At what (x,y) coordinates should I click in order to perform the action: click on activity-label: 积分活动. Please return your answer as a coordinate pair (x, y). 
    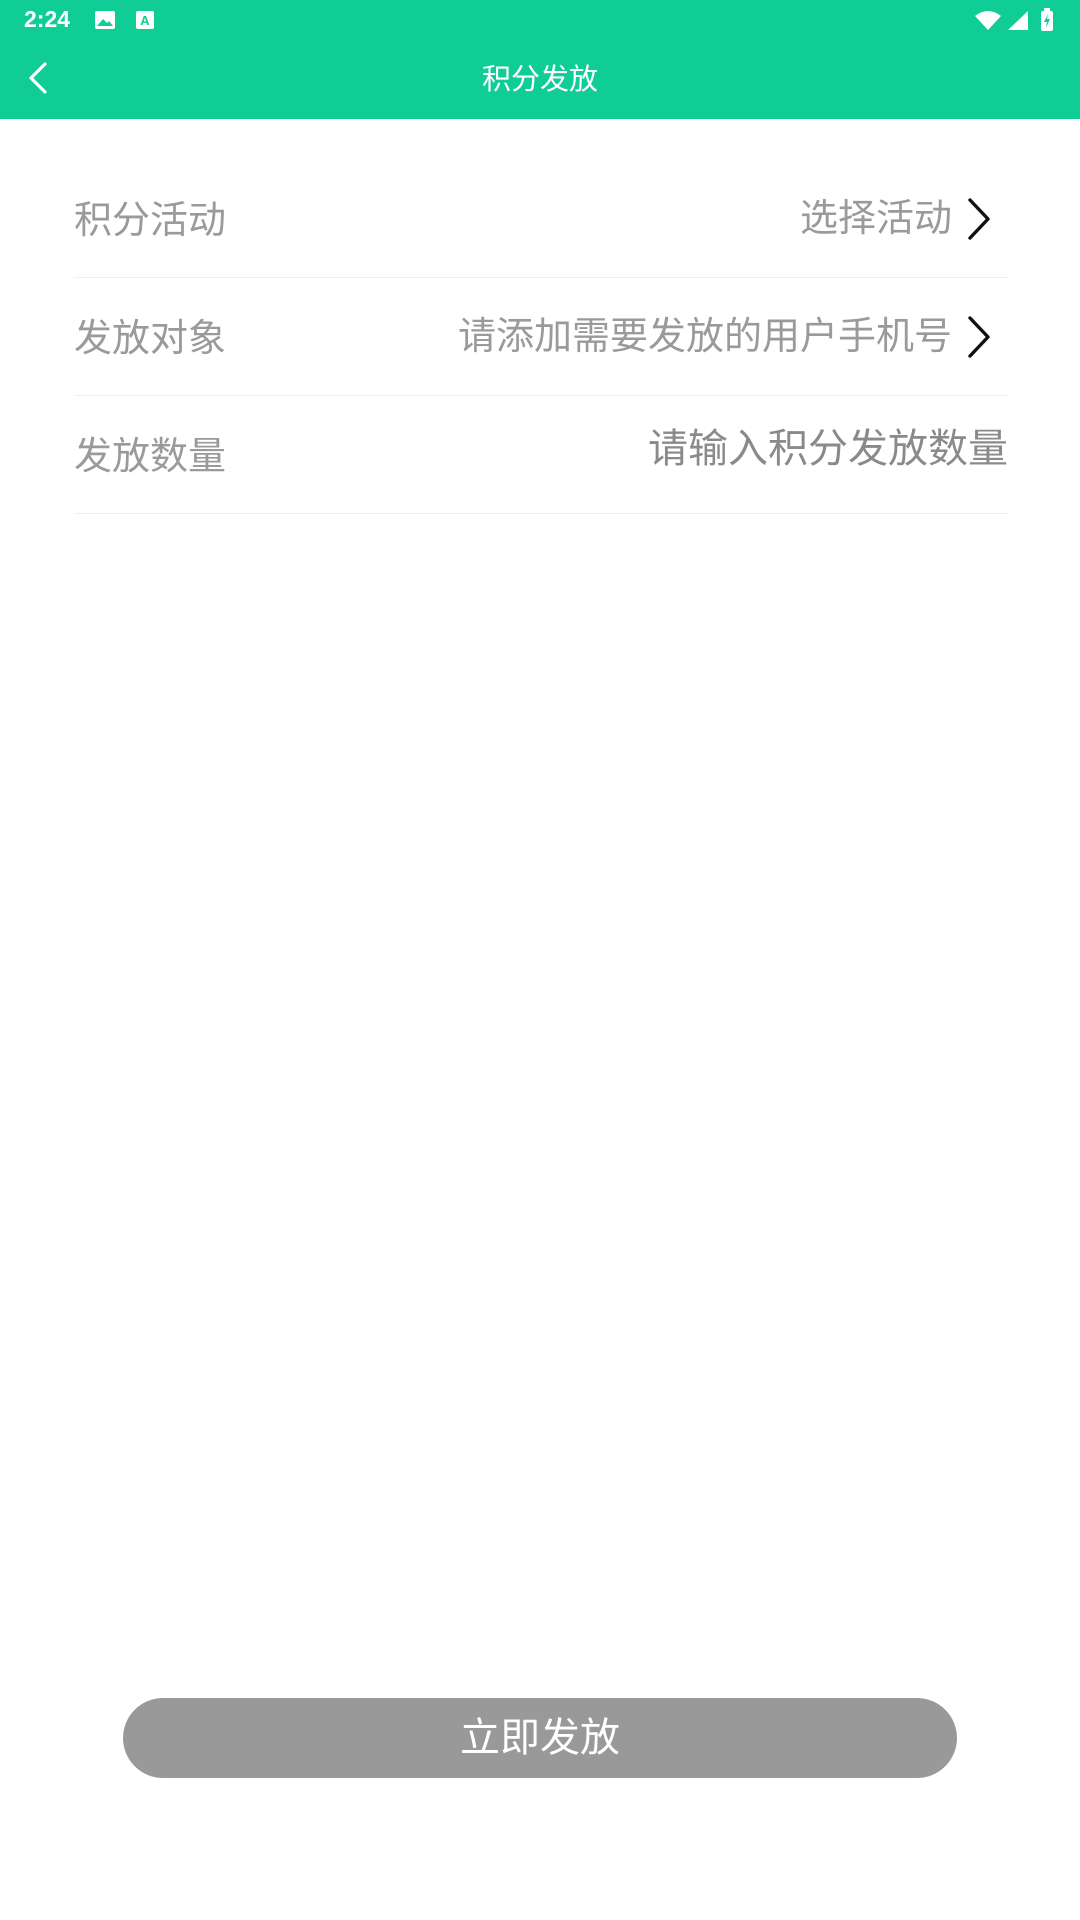
    Looking at the image, I should click on (150, 220).